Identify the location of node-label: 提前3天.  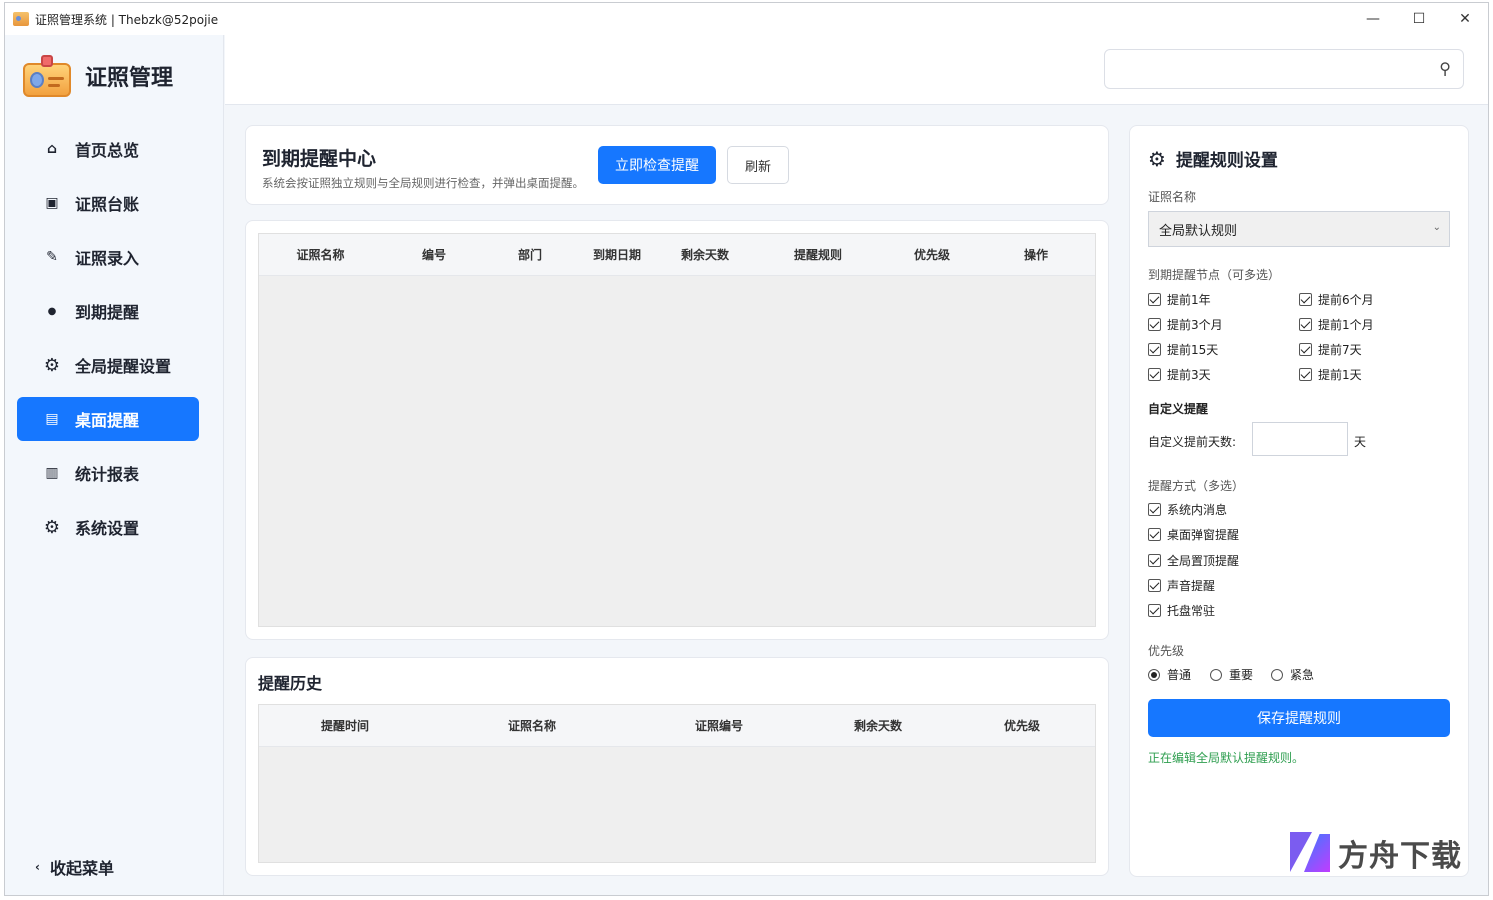
(1189, 375).